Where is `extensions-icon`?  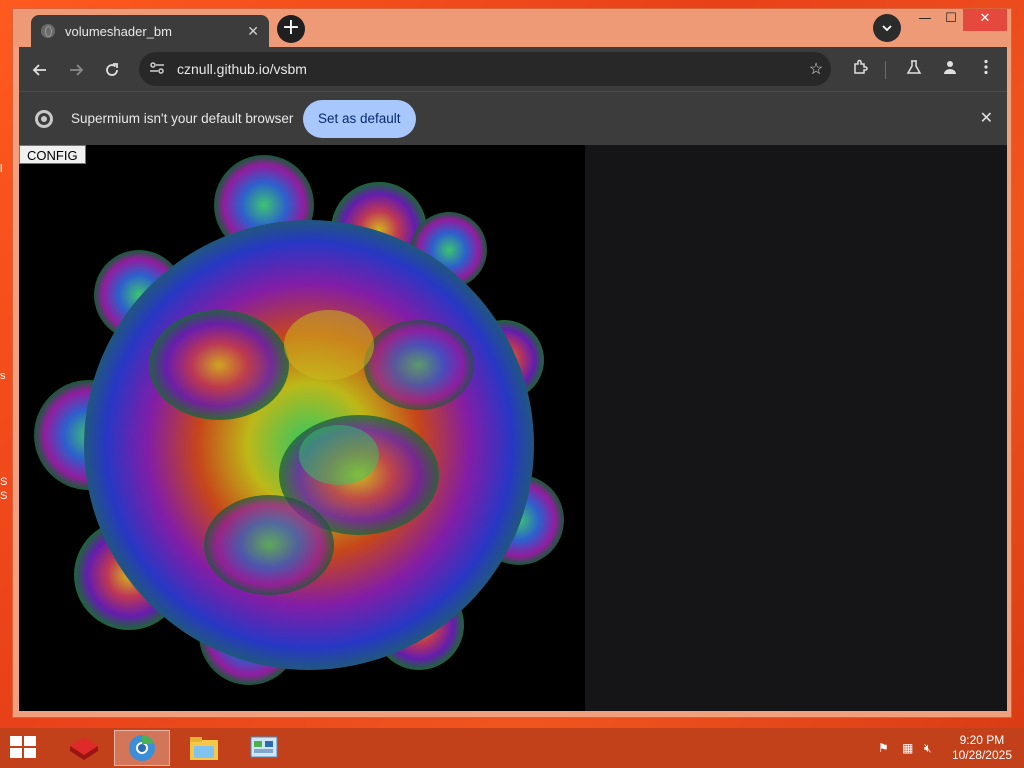 extensions-icon is located at coordinates (860, 70).